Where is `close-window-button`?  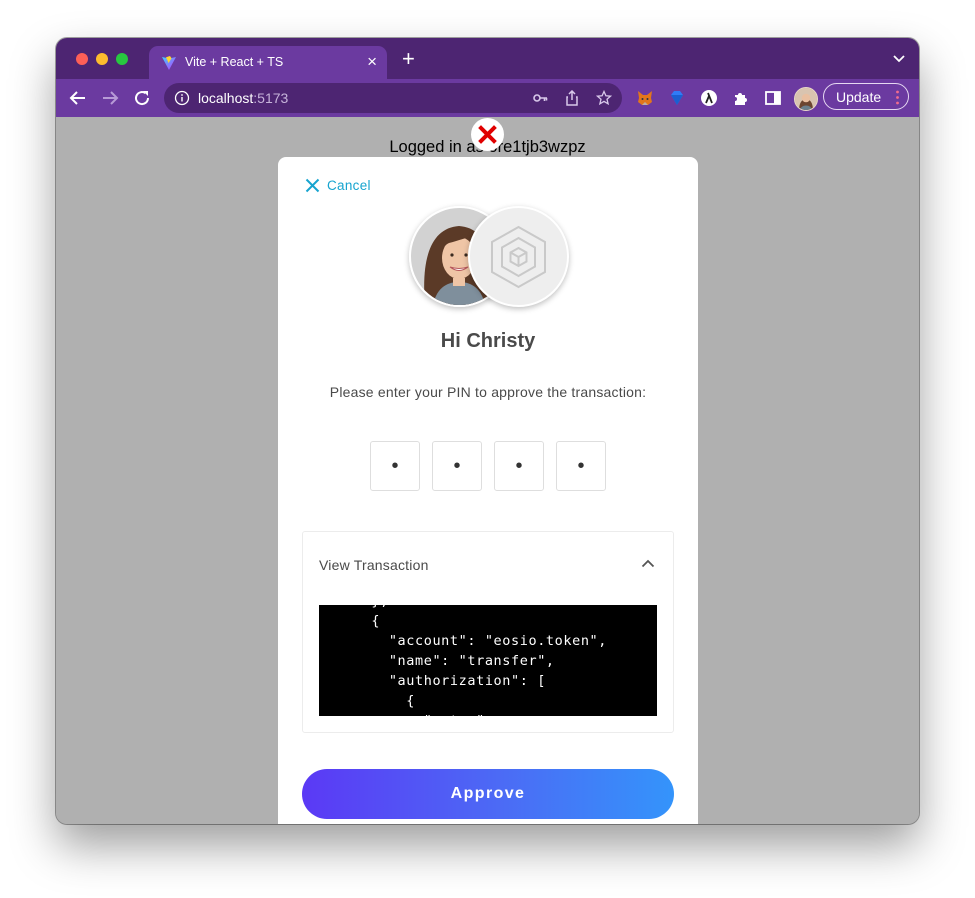 close-window-button is located at coordinates (82, 59).